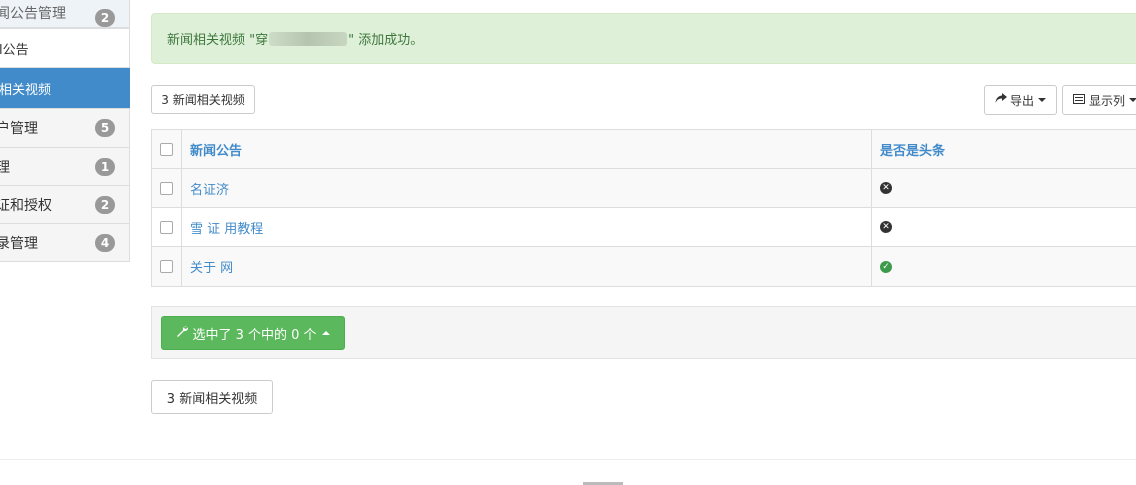  Describe the element at coordinates (386, 40) in the screenshot. I see `alert-text-suffix: " 添加成功。` at that location.